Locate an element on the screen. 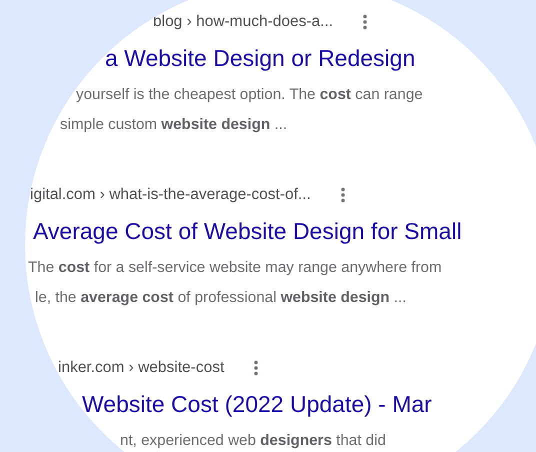 The width and height of the screenshot is (536, 452). result-snippet: nt, experienced web designers that did is located at coordinates (253, 440).